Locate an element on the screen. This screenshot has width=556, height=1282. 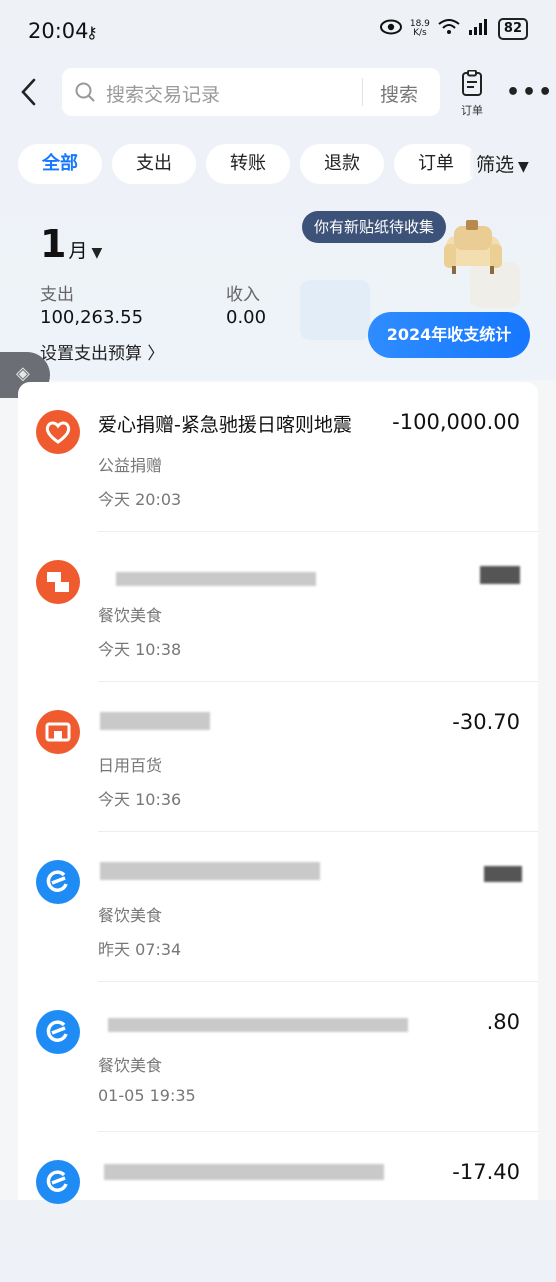
chip-transfer: 转账 is located at coordinates (248, 164).